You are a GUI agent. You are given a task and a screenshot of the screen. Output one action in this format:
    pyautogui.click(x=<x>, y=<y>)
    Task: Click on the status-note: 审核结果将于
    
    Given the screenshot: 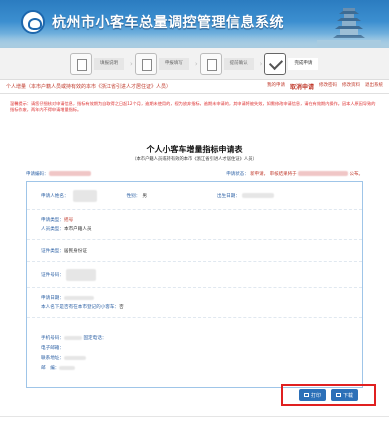 What is the action you would take?
    pyautogui.click(x=283, y=174)
    